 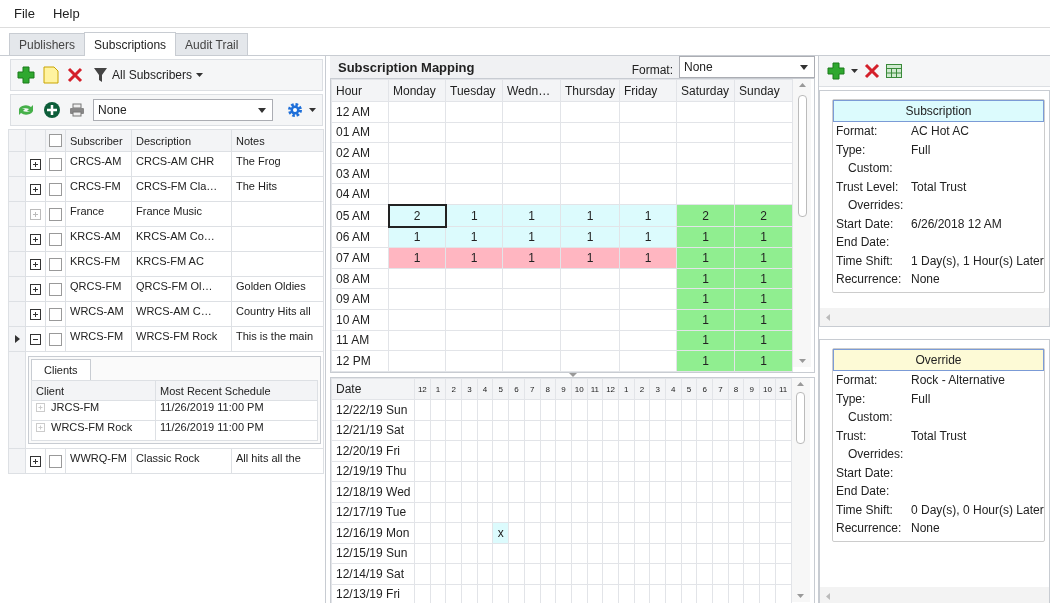 I want to click on tab: Audit Trail, so click(x=212, y=44).